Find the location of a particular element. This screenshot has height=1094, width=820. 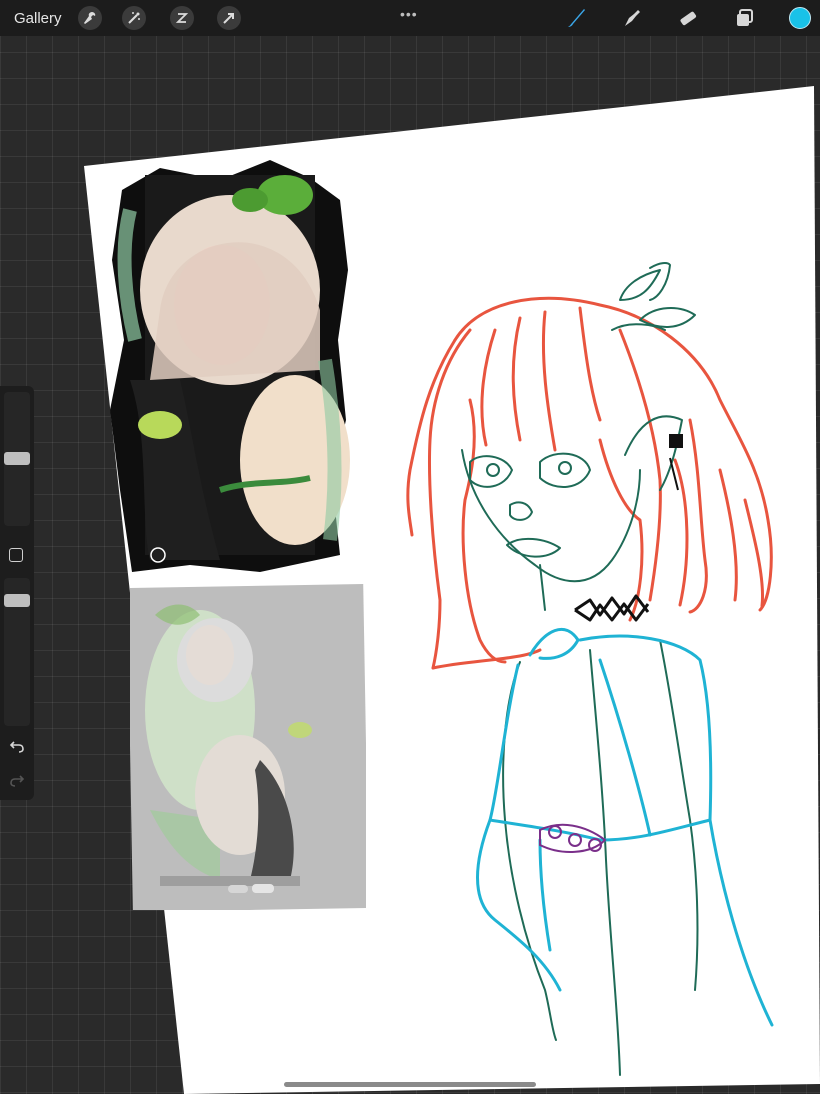

color-picker-button is located at coordinates (800, 18).